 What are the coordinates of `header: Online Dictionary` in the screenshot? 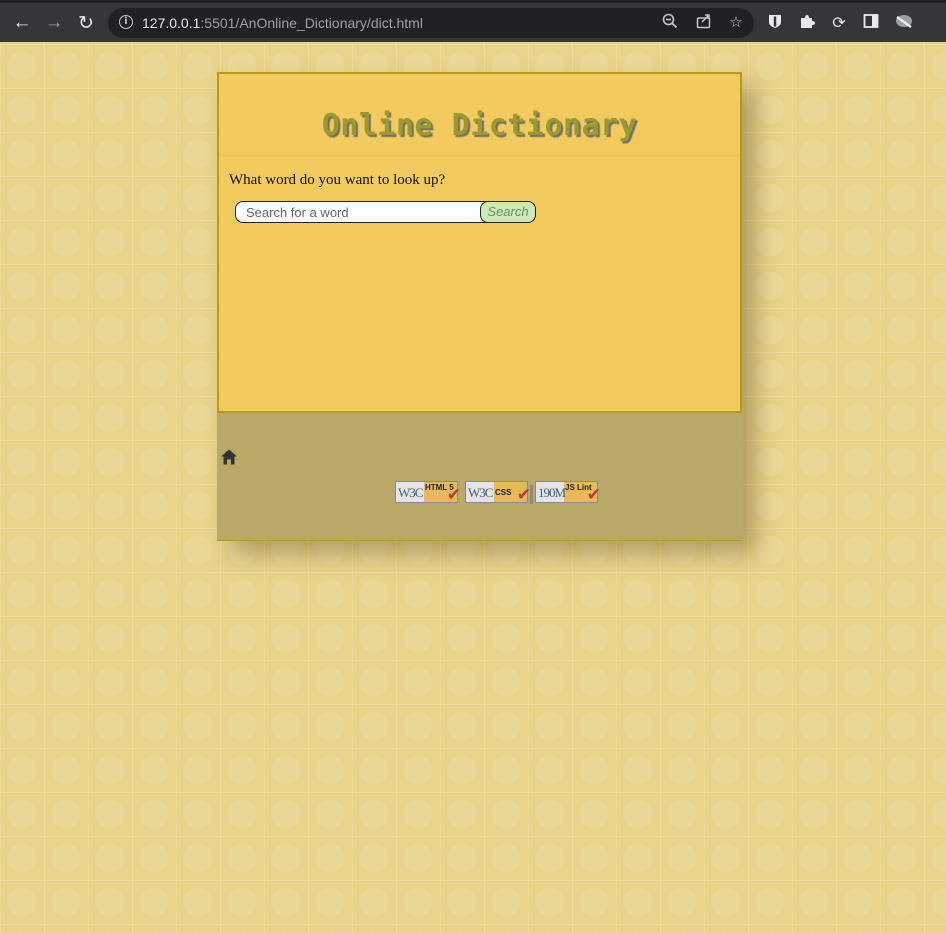 It's located at (479, 115).